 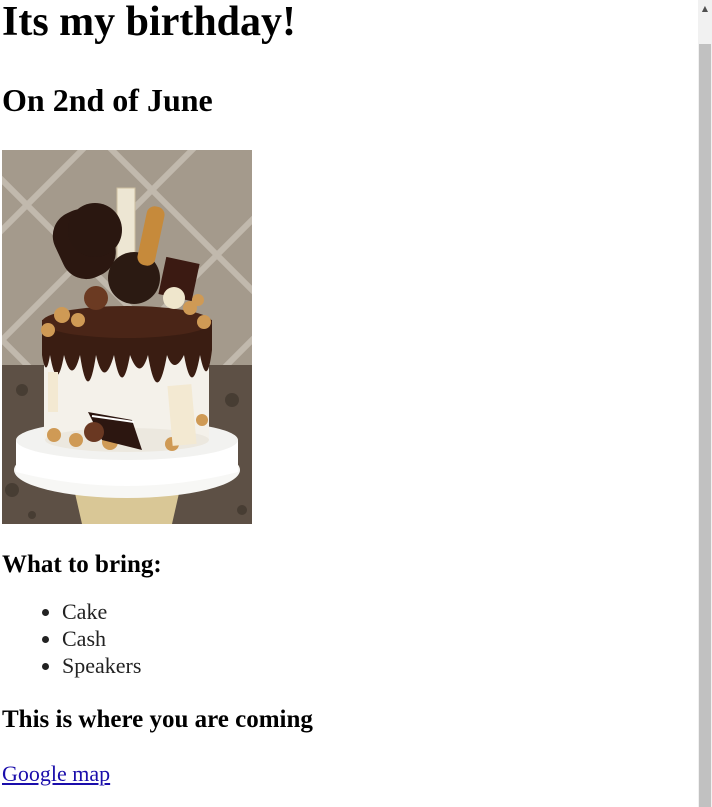 I want to click on bring-list: Cake Cash Speakers, so click(x=348, y=638).